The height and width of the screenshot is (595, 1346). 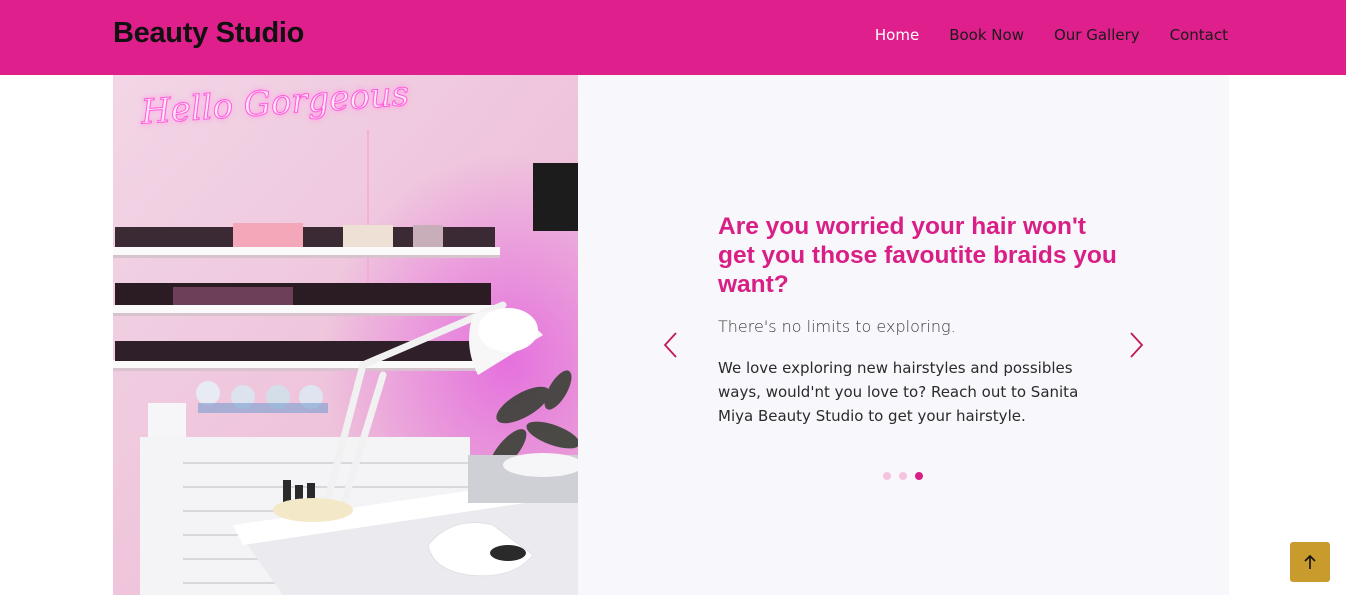 What do you see at coordinates (299, 365) in the screenshot?
I see `shelf-bottom` at bounding box center [299, 365].